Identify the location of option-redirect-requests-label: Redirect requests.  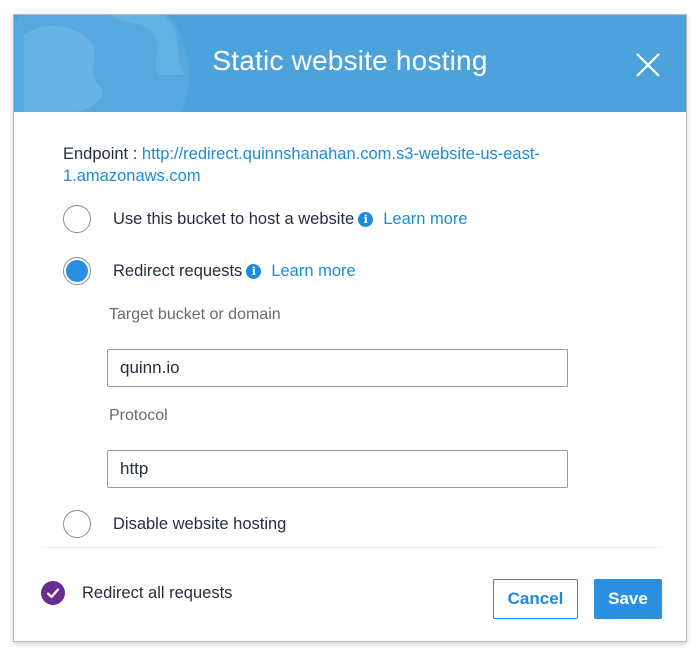
(178, 270).